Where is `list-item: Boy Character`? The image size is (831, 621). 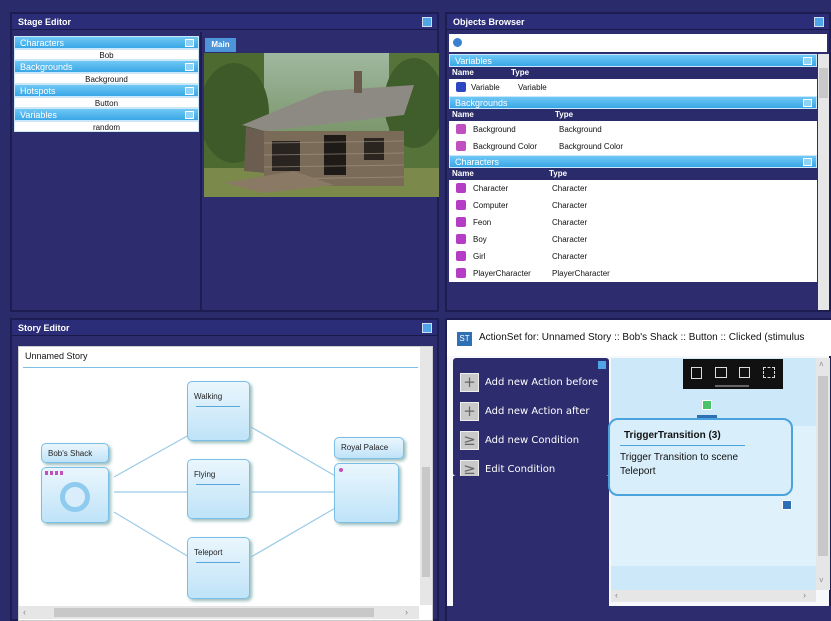 list-item: Boy Character is located at coordinates (633, 239).